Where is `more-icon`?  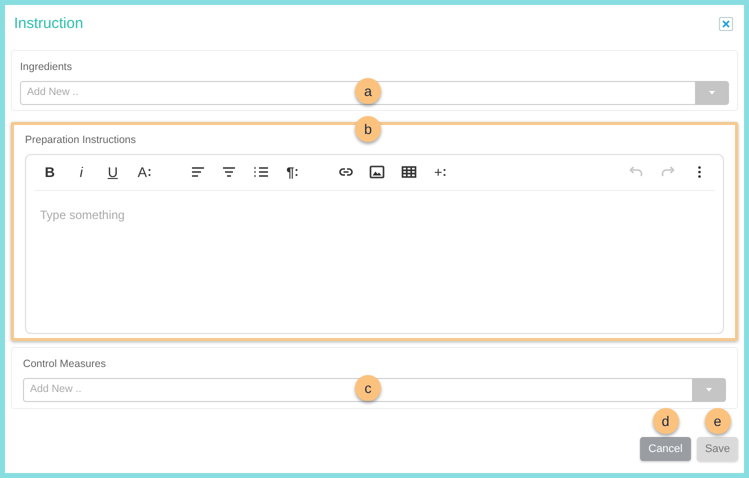 more-icon is located at coordinates (699, 172).